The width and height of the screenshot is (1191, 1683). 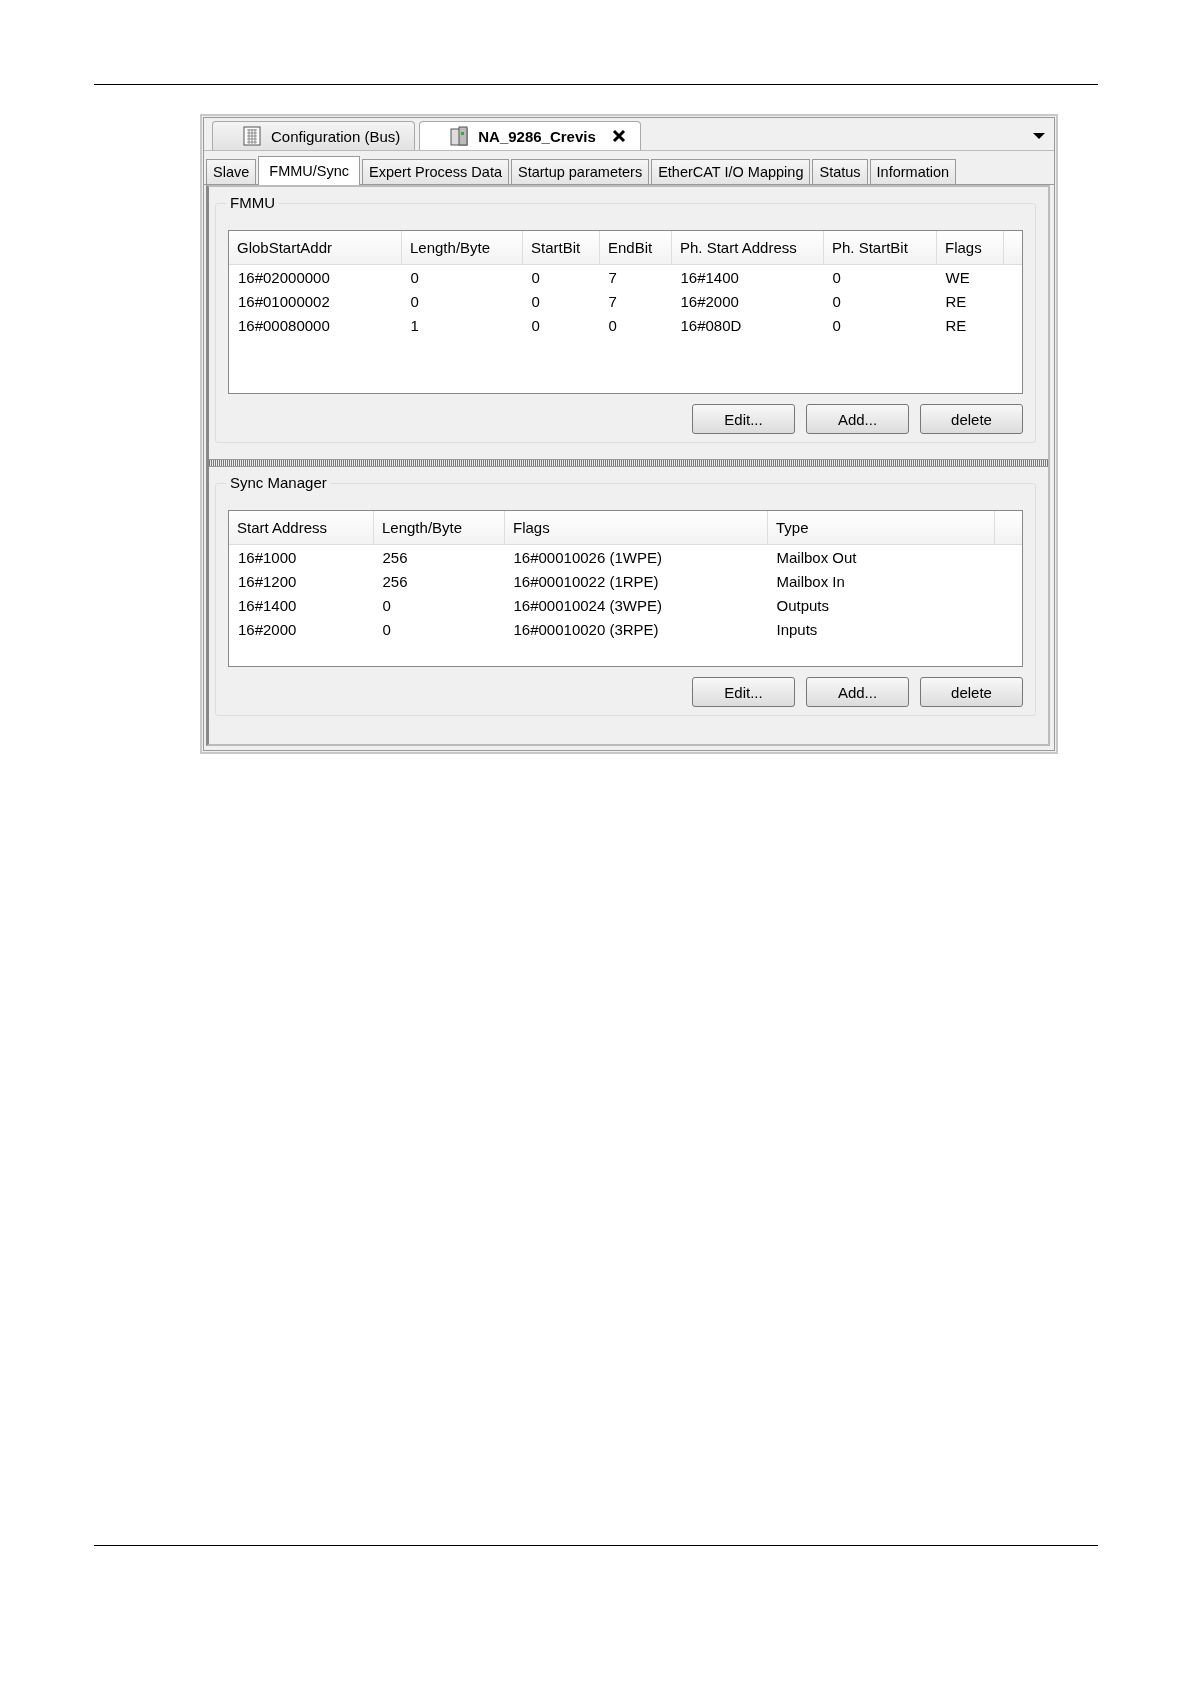 I want to click on tab: Expert Process Data, so click(x=435, y=171).